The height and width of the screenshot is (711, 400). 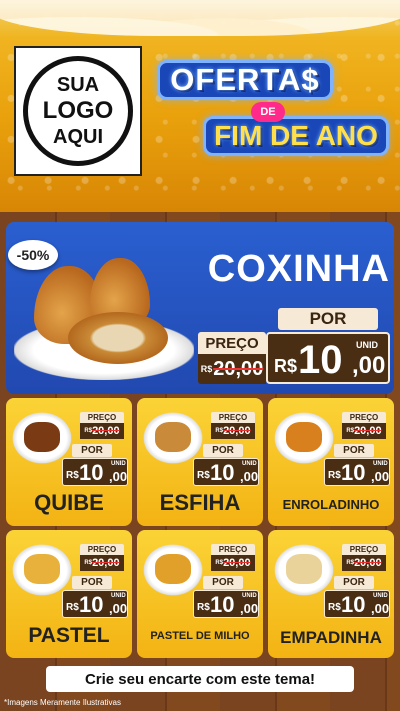 I want to click on promo-banner: OFERTA$ DE FIM DE ANO, so click(x=275, y=110).